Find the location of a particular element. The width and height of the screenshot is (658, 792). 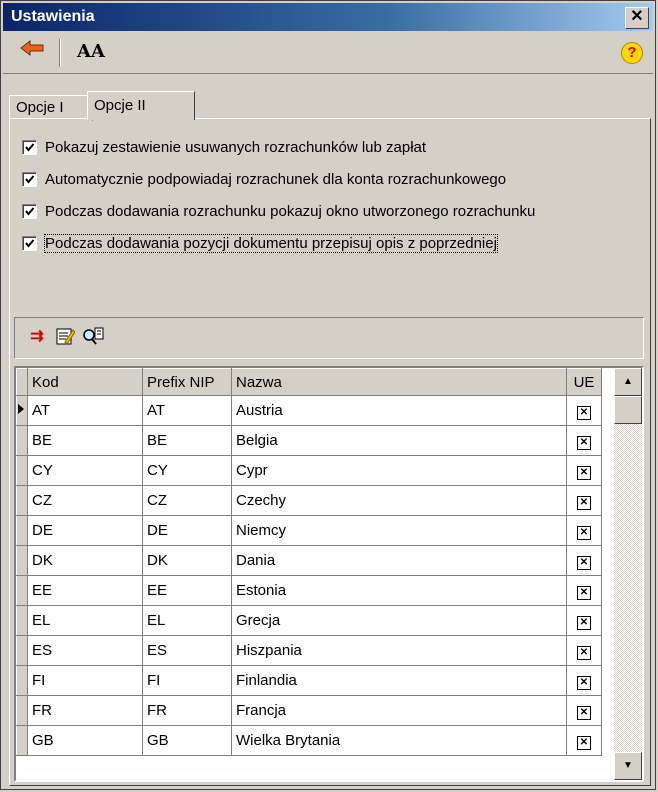

table-row: BE BE Belgia ✕ is located at coordinates (309, 440).